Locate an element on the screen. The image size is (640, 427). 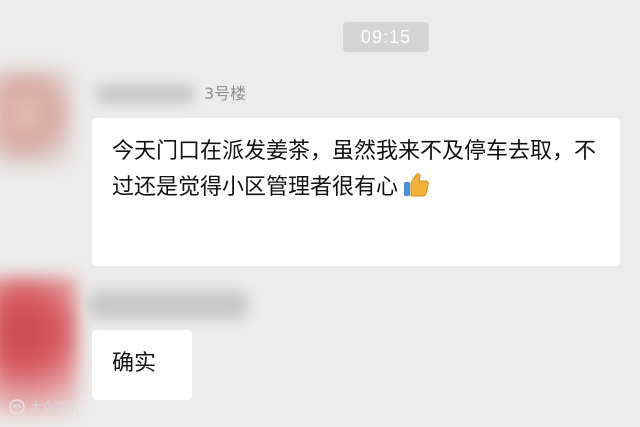
message-text: 今天门口在派发姜茶，虽然我来不及停车去取，不过还是觉得小区管理者很有心 is located at coordinates (354, 169).